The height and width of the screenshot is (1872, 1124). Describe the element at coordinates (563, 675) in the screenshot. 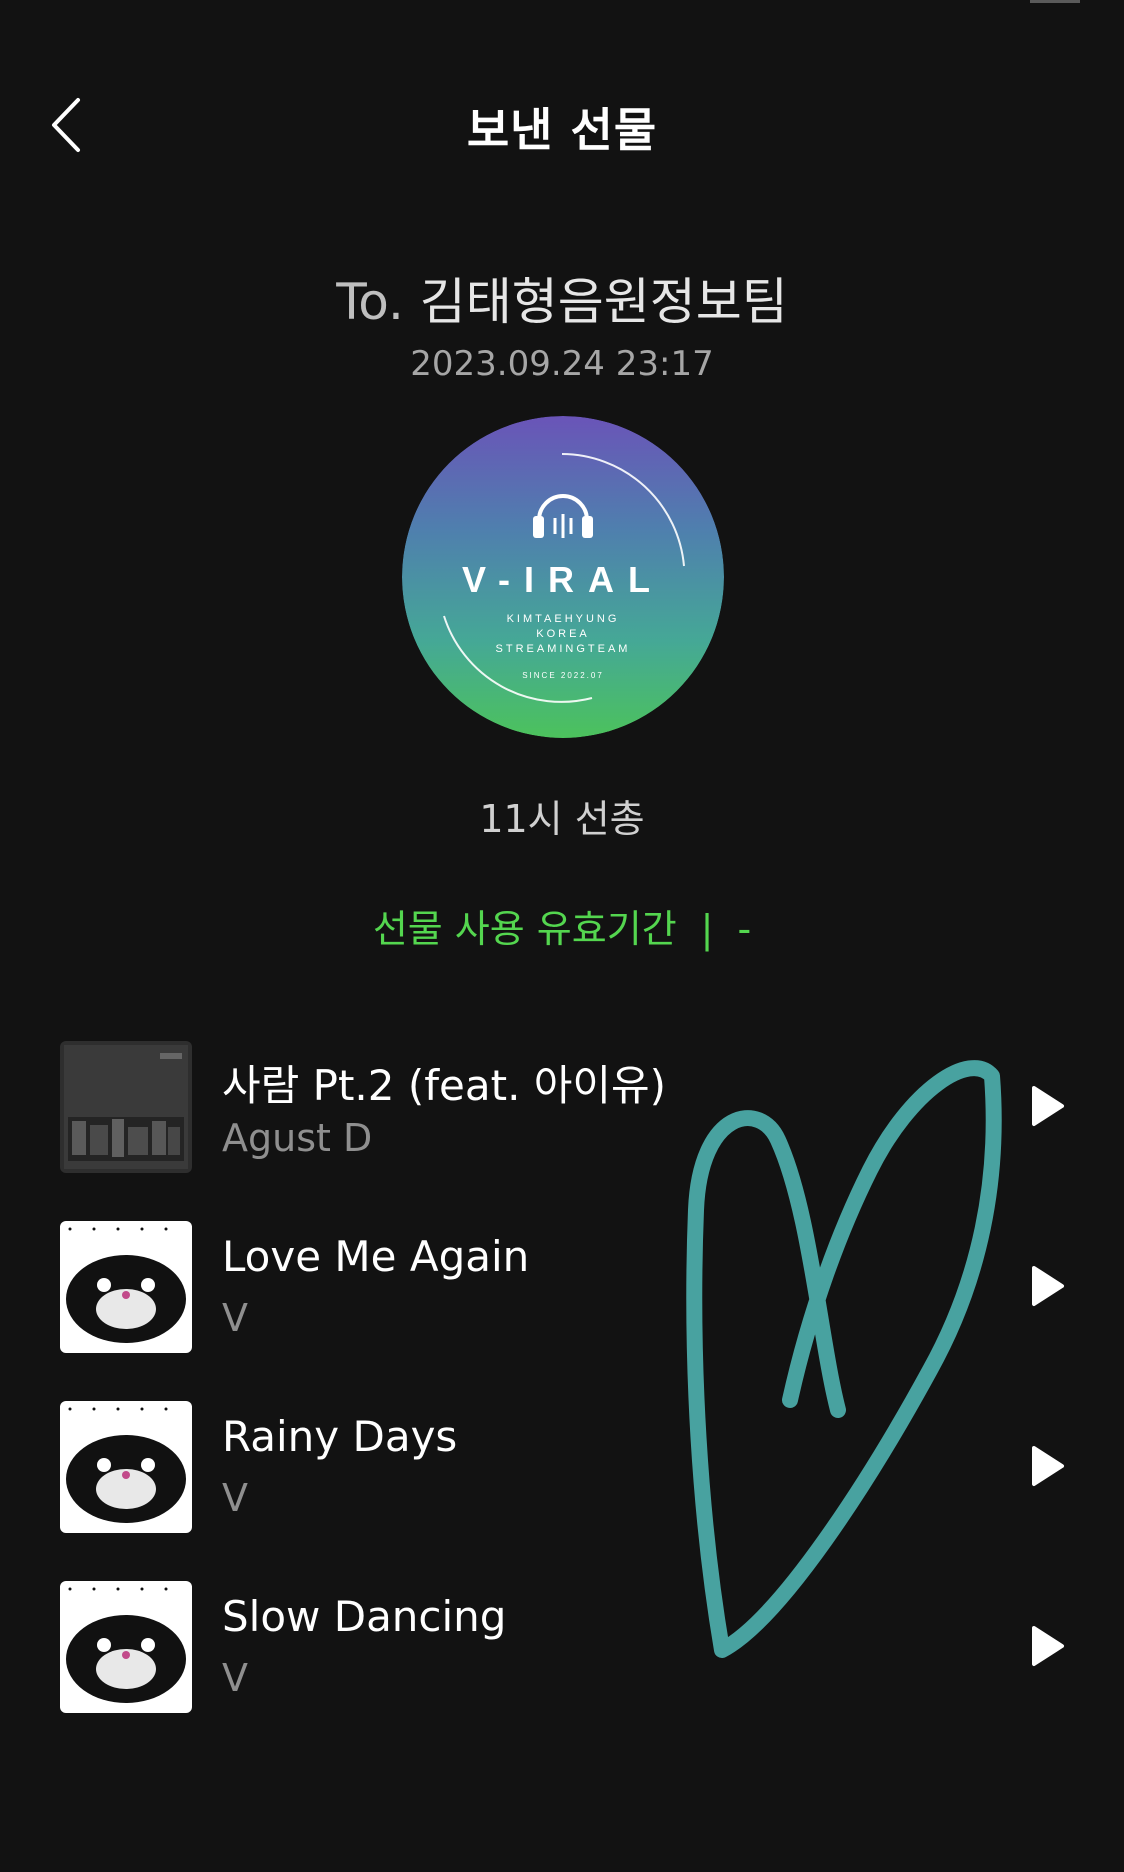

I see `cover-since: SINCE 2022.07` at that location.